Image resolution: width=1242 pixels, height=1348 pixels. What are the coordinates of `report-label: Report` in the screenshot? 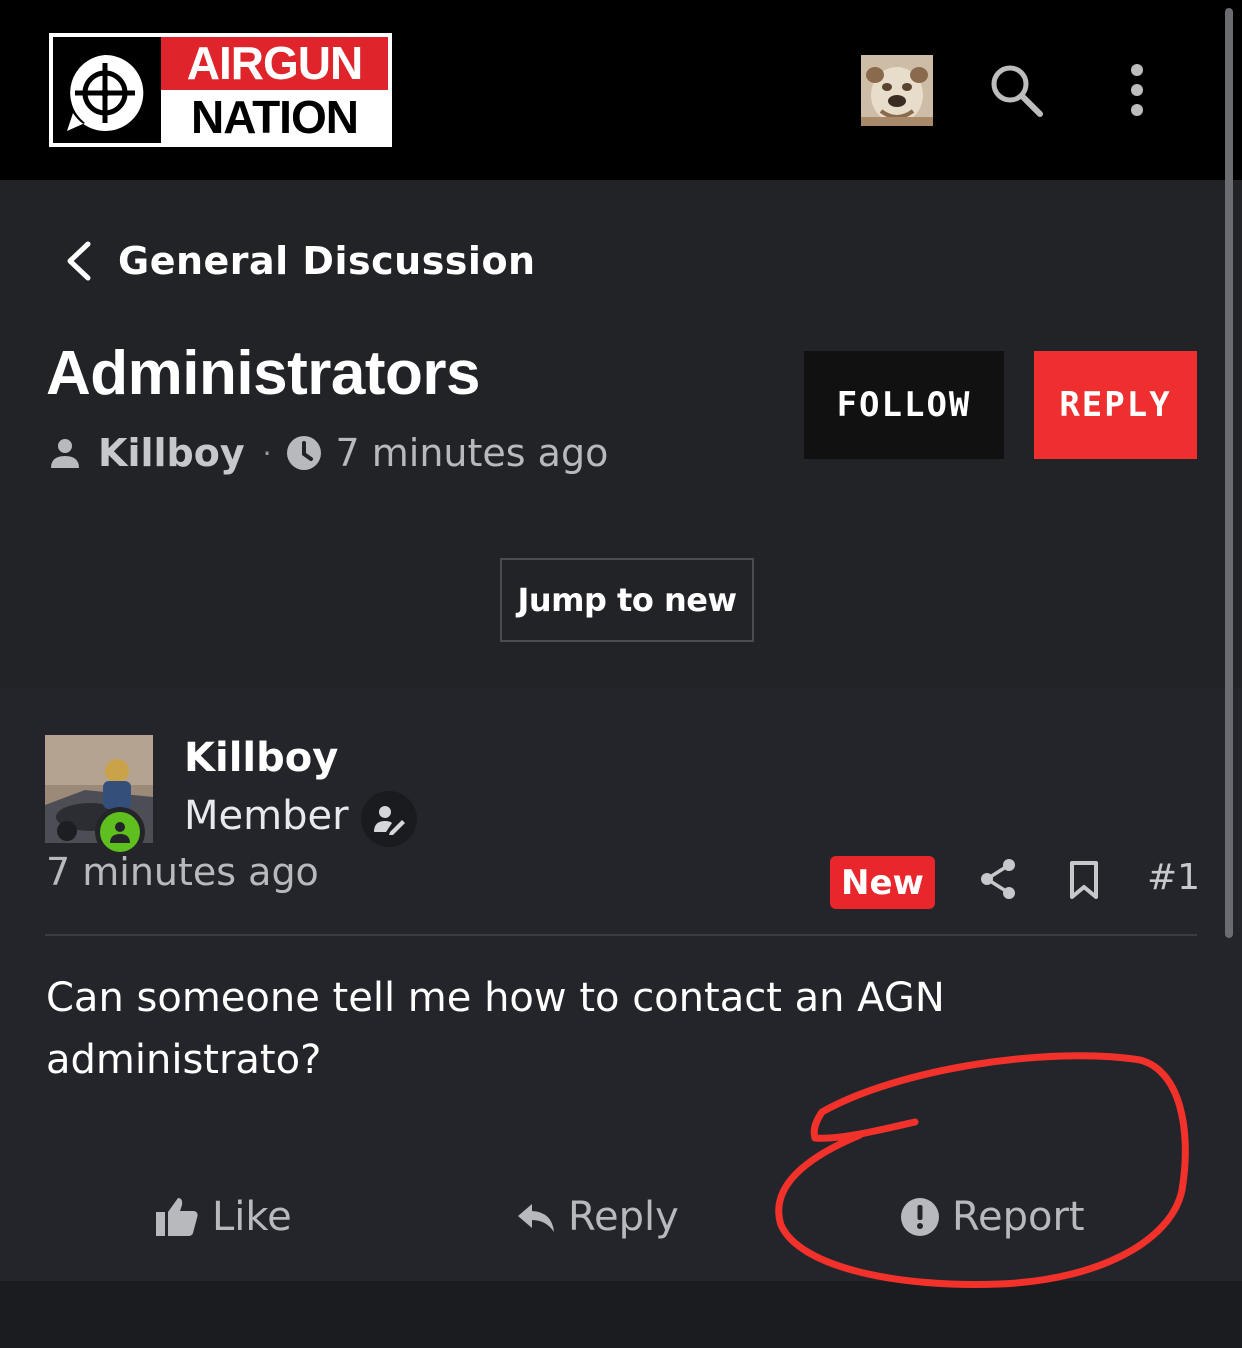 It's located at (1018, 1217).